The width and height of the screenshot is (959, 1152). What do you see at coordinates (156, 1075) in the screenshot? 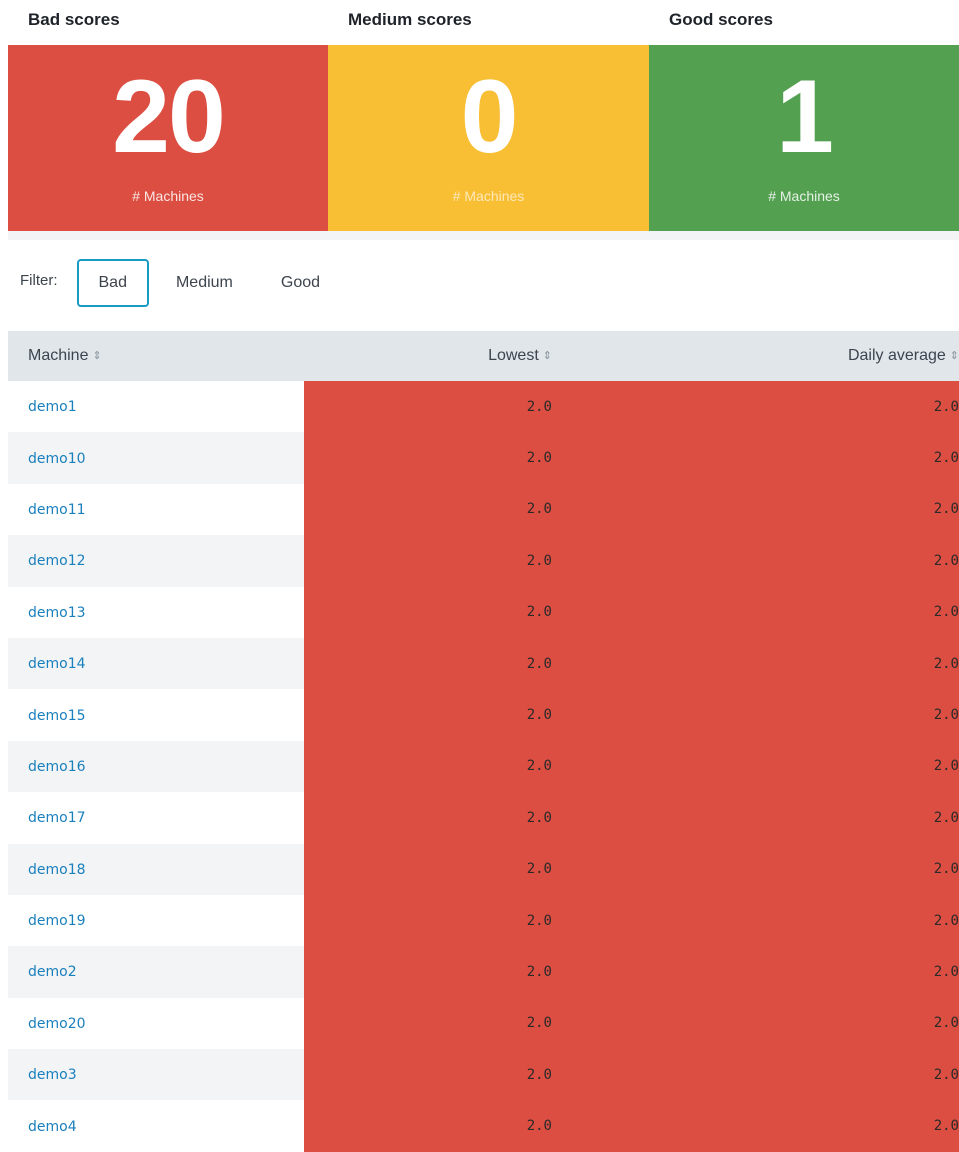
I see `machine-cell: demo3` at bounding box center [156, 1075].